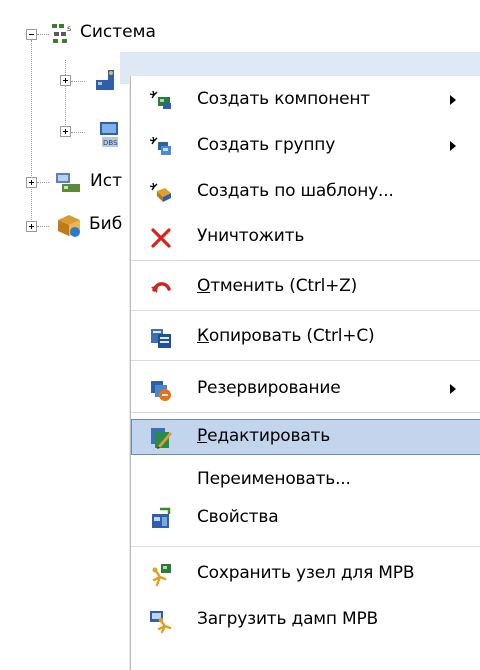 The height and width of the screenshot is (670, 480). What do you see at coordinates (161, 101) in the screenshot?
I see `new-component-icon` at bounding box center [161, 101].